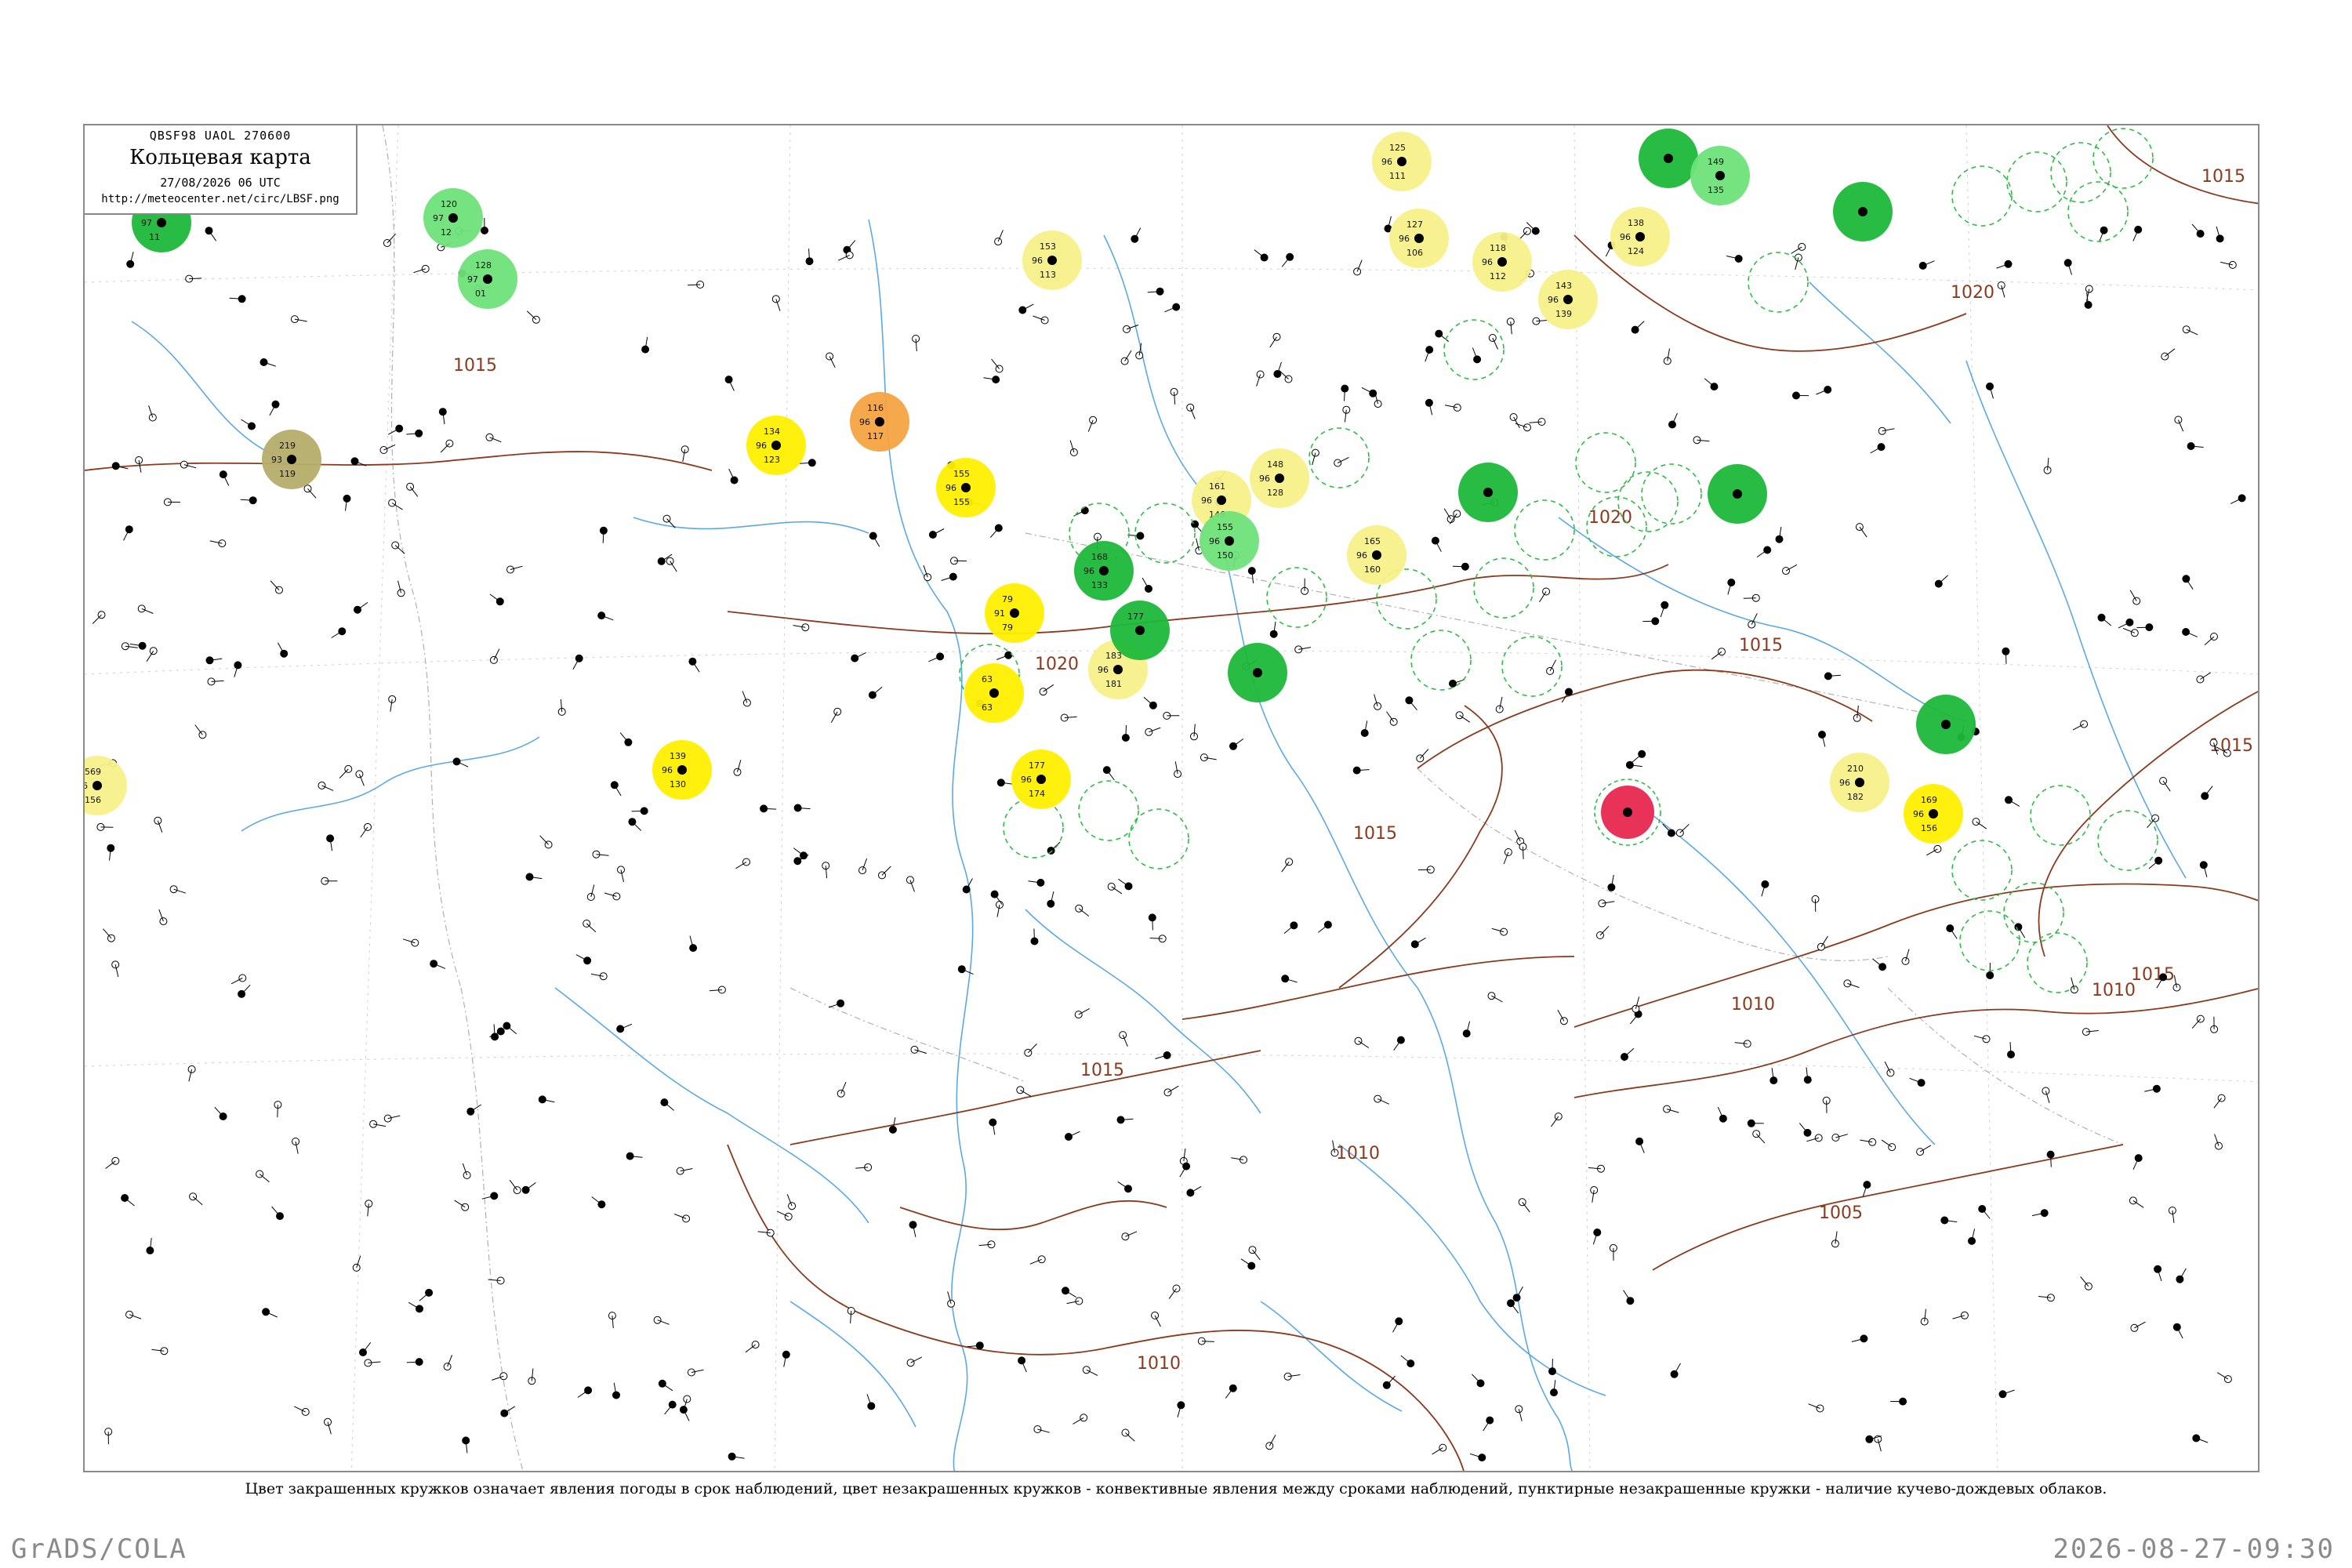  What do you see at coordinates (1855, 797) in the screenshot?
I see `station-value: 182` at bounding box center [1855, 797].